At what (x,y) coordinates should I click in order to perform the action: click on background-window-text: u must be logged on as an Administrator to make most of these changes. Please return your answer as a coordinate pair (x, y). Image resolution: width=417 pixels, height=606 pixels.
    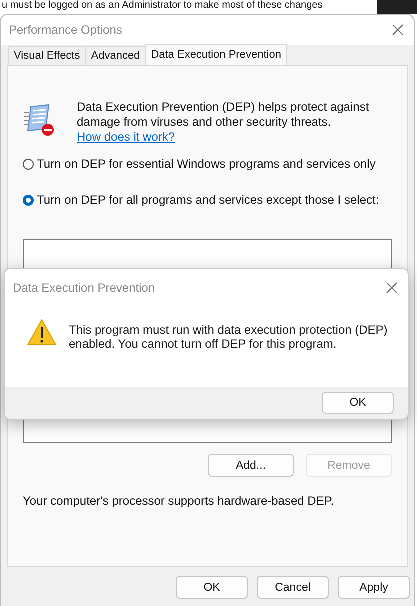
    Looking at the image, I should click on (162, 6).